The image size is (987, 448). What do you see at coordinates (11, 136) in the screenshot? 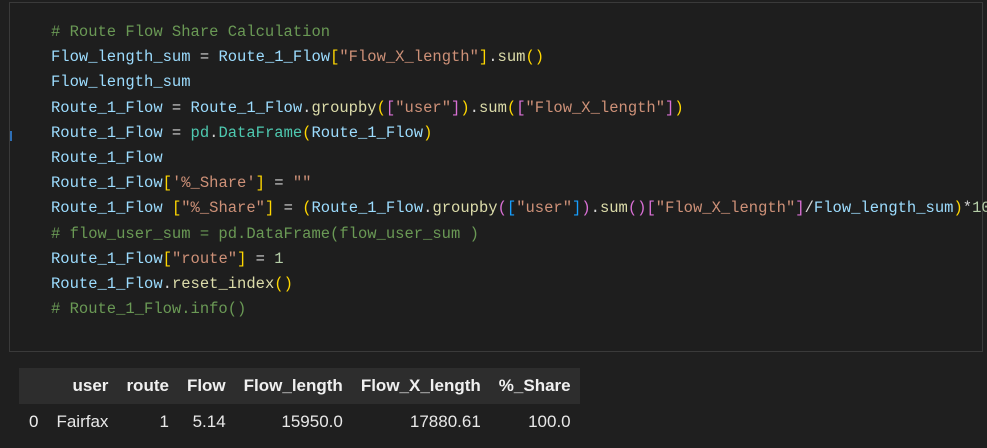
I see `cell-focus-indicator` at bounding box center [11, 136].